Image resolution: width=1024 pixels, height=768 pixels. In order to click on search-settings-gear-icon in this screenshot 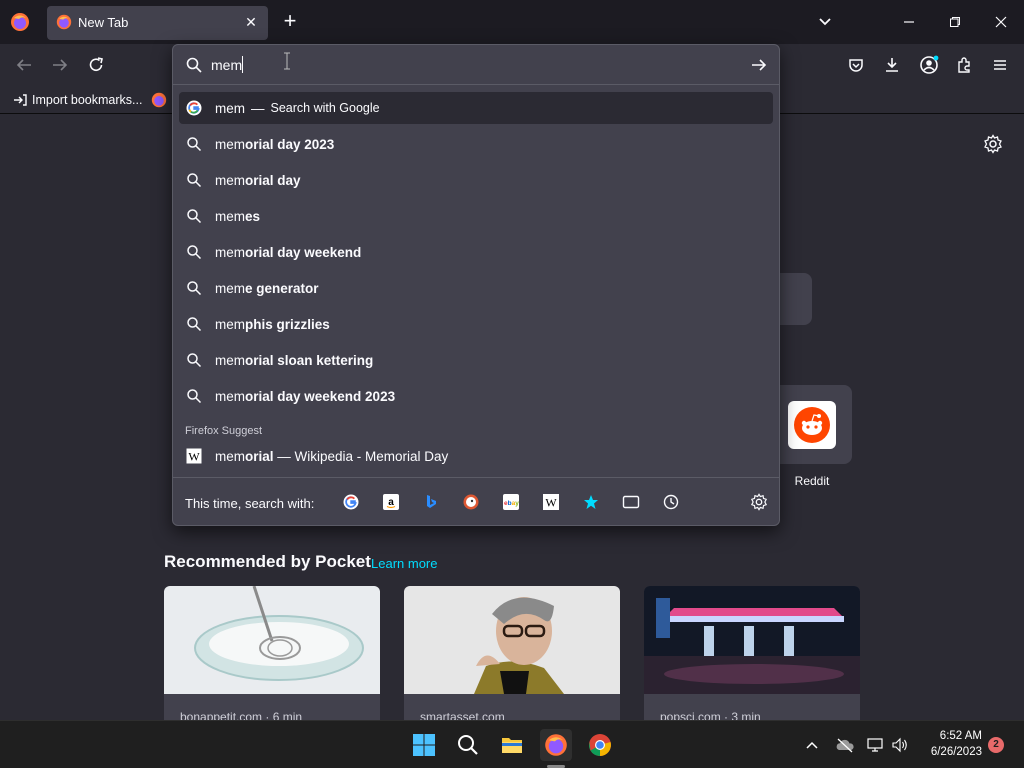, I will do `click(759, 502)`.